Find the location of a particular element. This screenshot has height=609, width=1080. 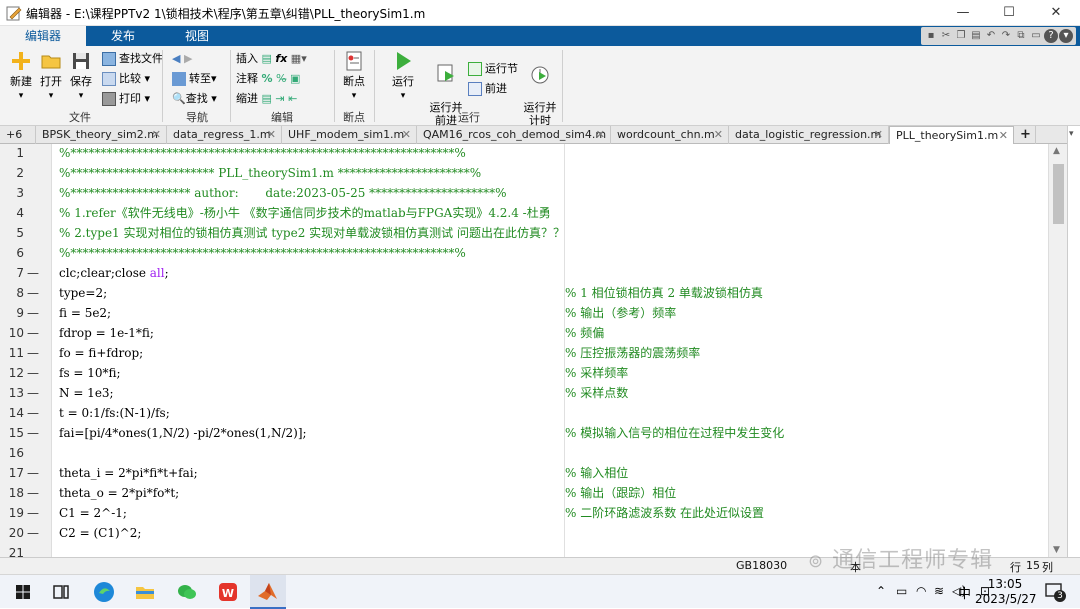

comment-button: 注释 % %̶ ▣ is located at coordinates (268, 79).